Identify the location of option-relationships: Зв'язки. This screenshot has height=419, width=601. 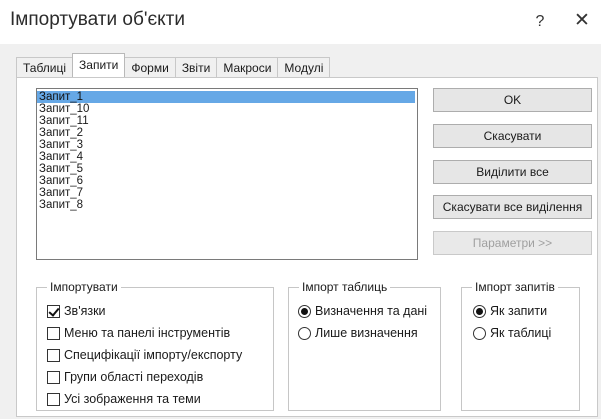
(76, 311).